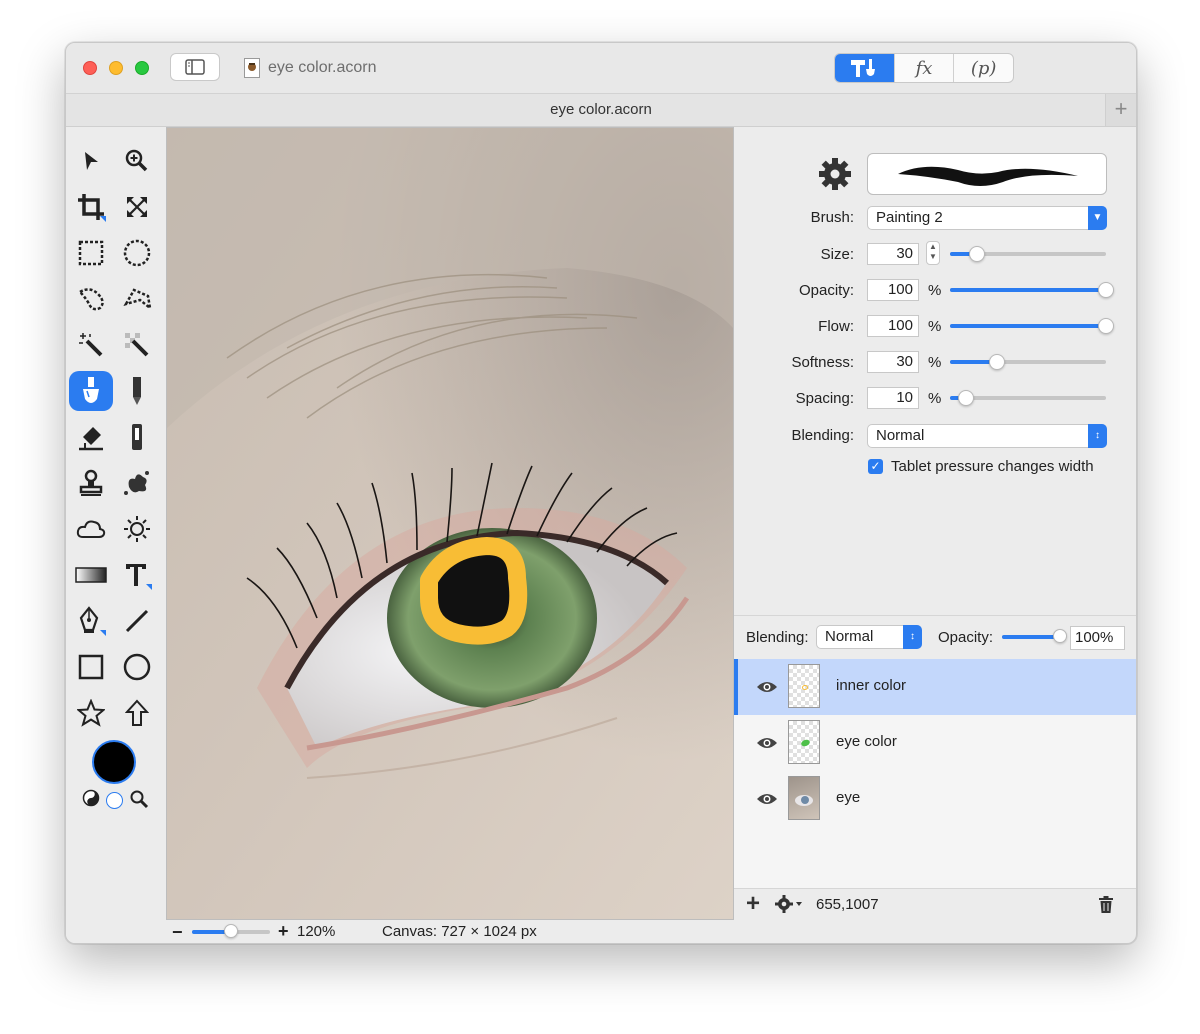 Image resolution: width=1200 pixels, height=1034 pixels. Describe the element at coordinates (91, 345) in the screenshot. I see `magic-wand-tool` at that location.